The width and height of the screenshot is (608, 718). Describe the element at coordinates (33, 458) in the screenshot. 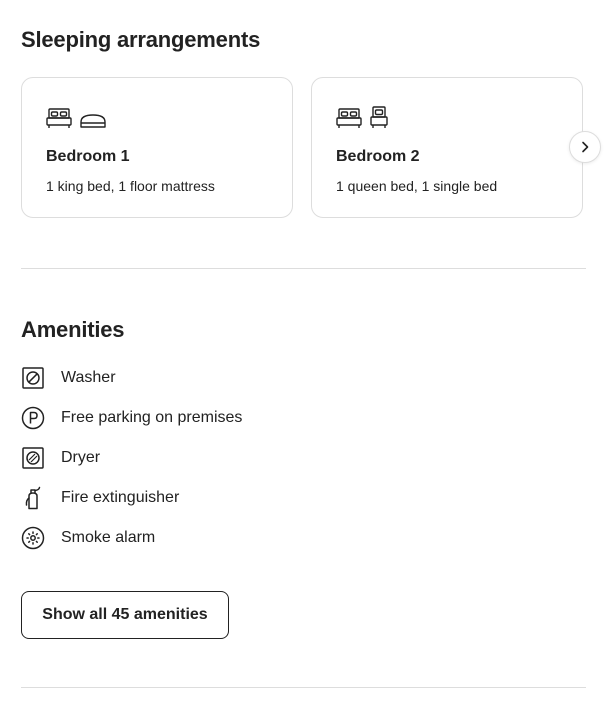

I see `dryer-icon` at that location.